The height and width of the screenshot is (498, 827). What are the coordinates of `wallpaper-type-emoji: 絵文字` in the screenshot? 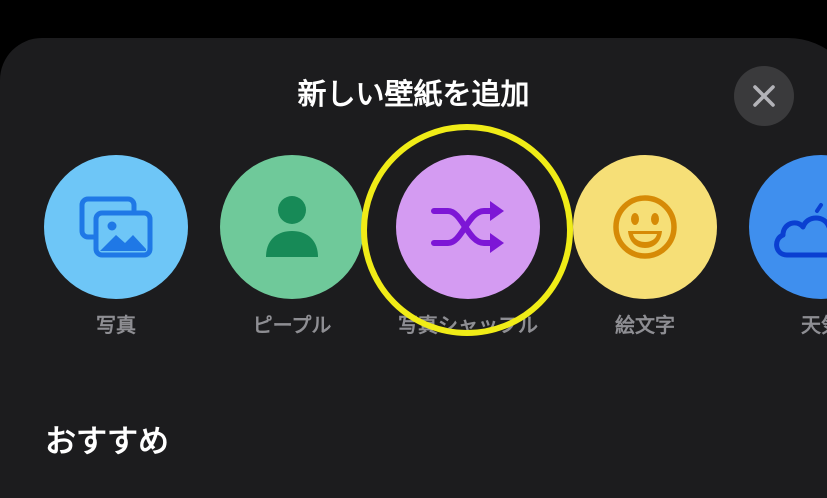 It's located at (645, 246).